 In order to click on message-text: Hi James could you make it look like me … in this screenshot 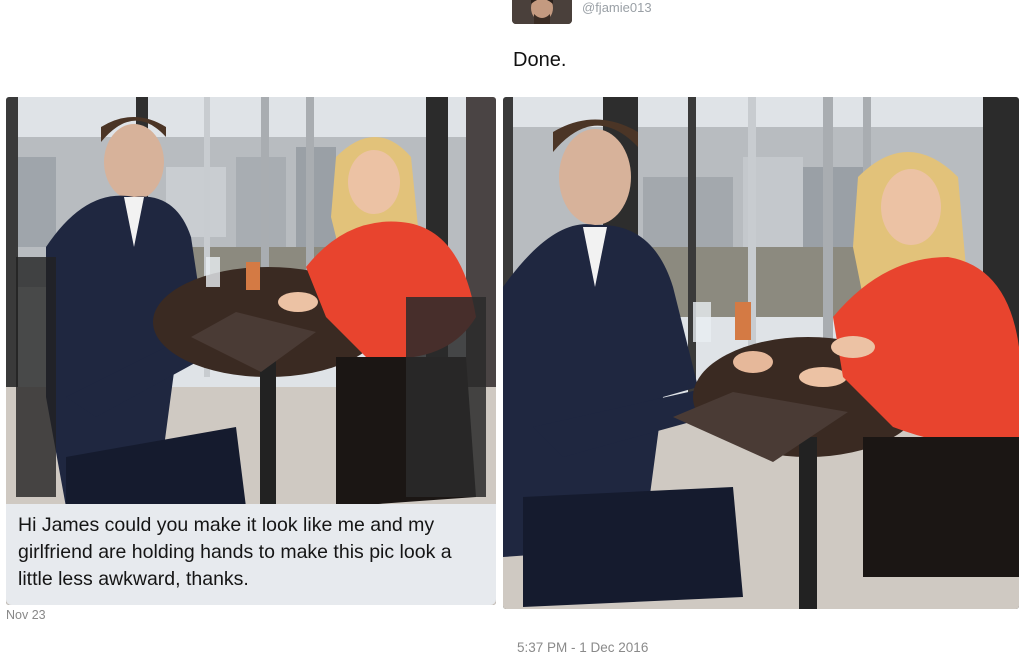, I will do `click(235, 552)`.